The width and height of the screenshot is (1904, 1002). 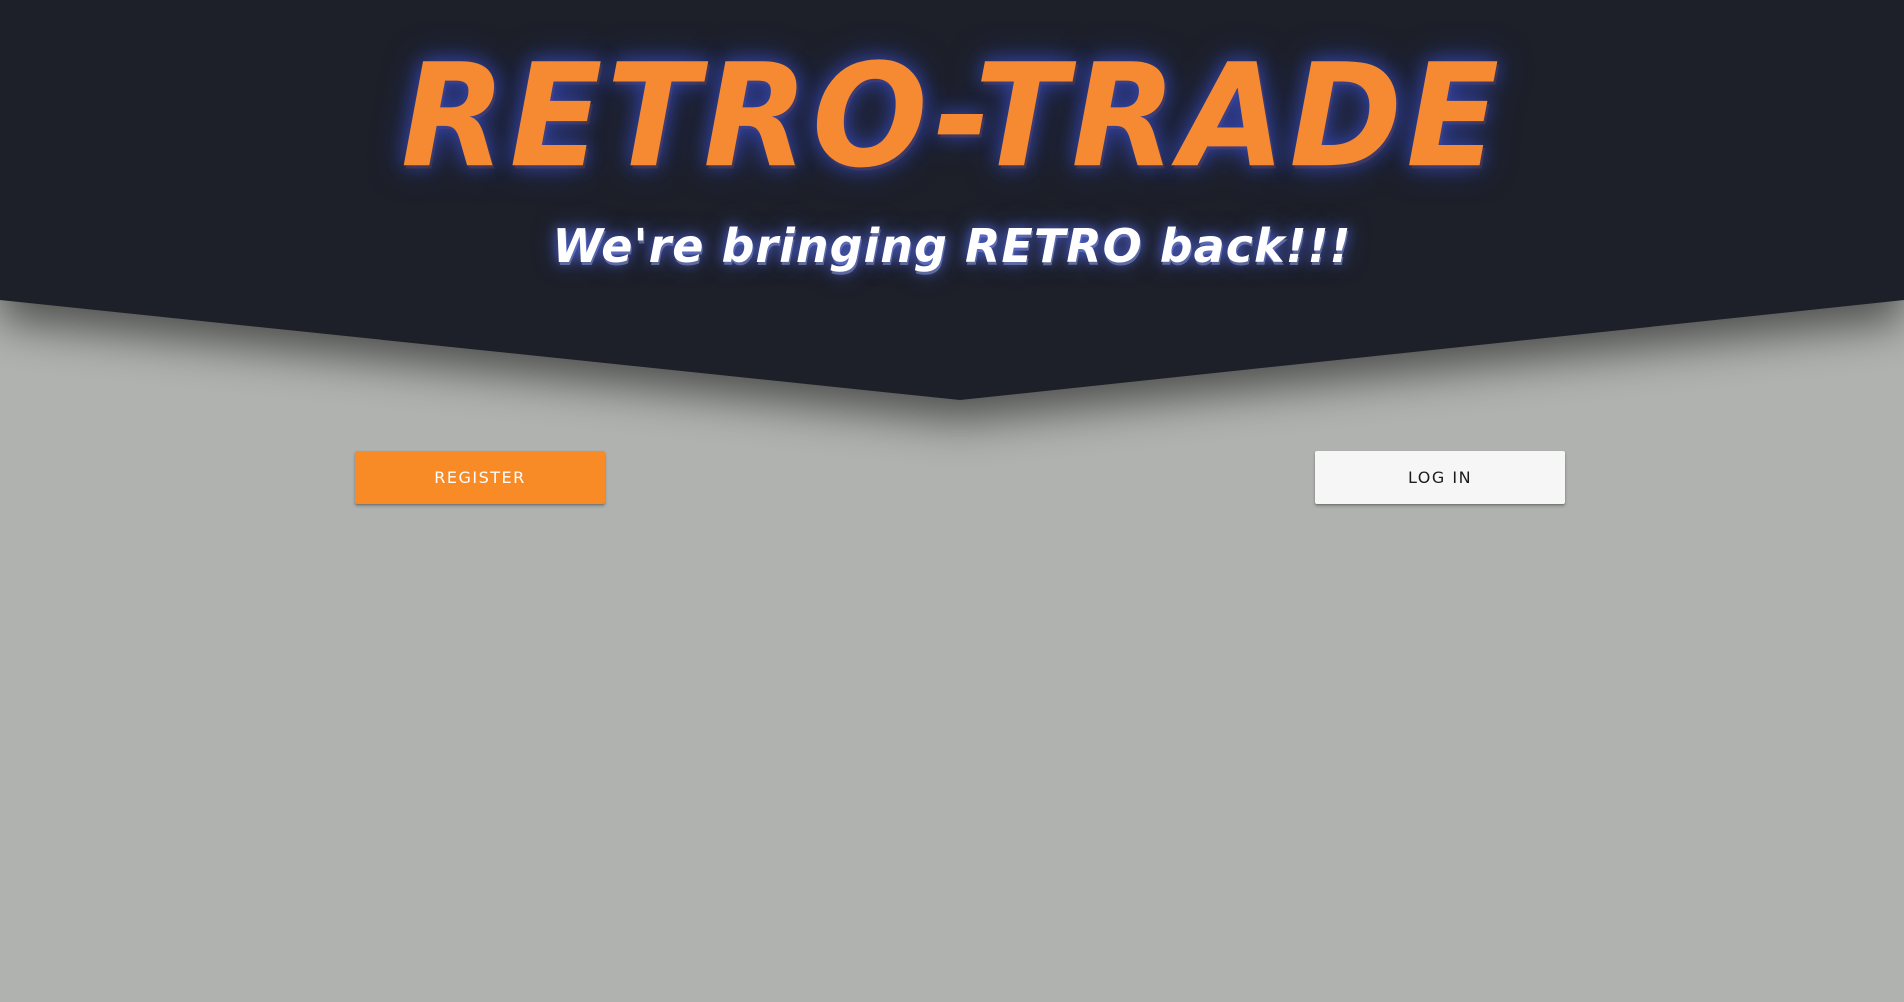 I want to click on login-button: LOG IN, so click(x=1440, y=477).